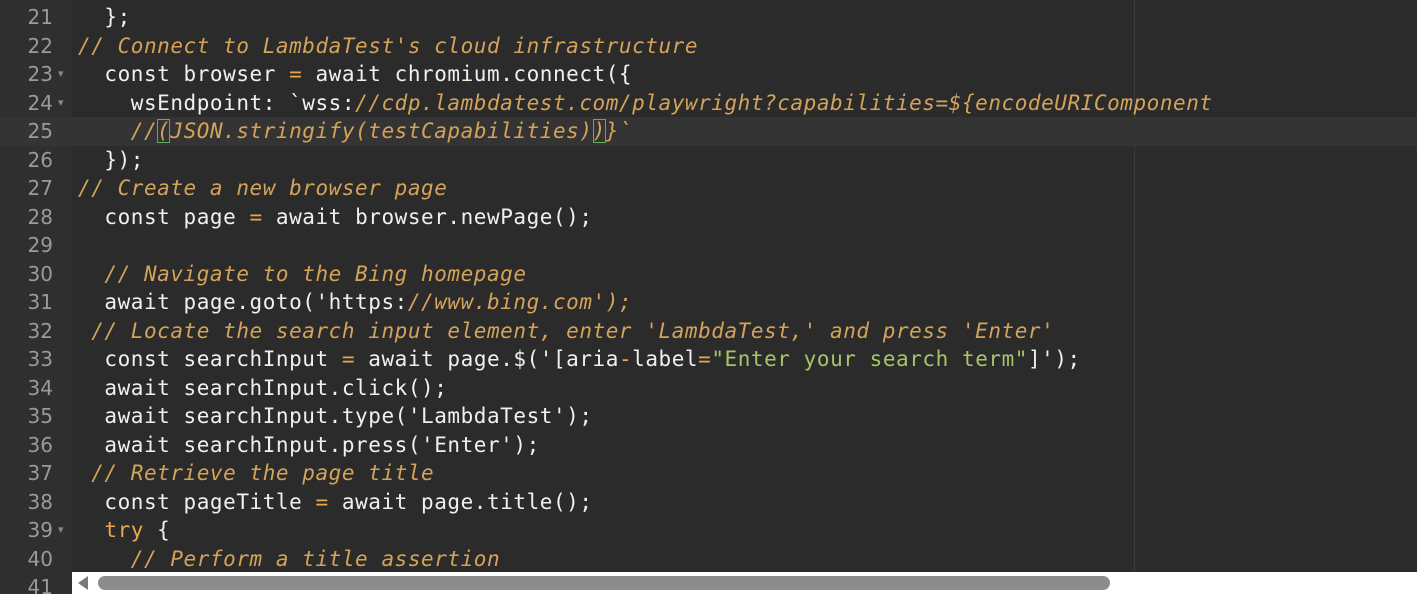 Image resolution: width=1417 pixels, height=594 pixels. What do you see at coordinates (40, 188) in the screenshot?
I see `line-number: 27` at bounding box center [40, 188].